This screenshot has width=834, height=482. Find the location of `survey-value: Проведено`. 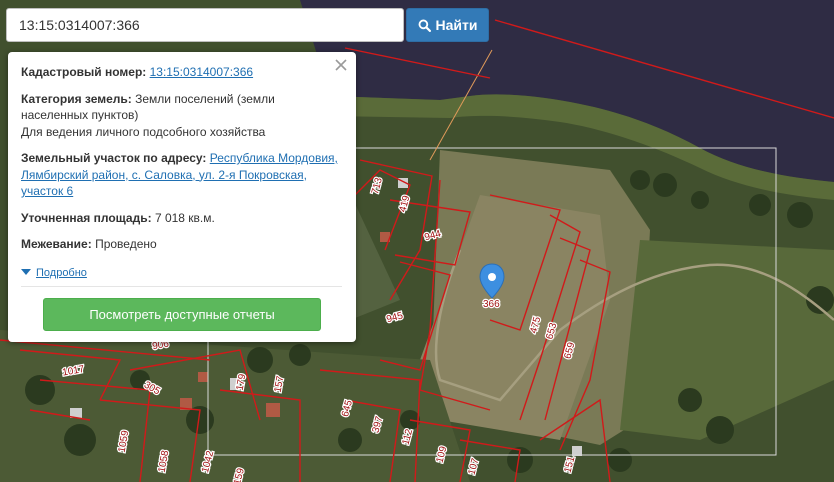

survey-value: Проведено is located at coordinates (126, 244).